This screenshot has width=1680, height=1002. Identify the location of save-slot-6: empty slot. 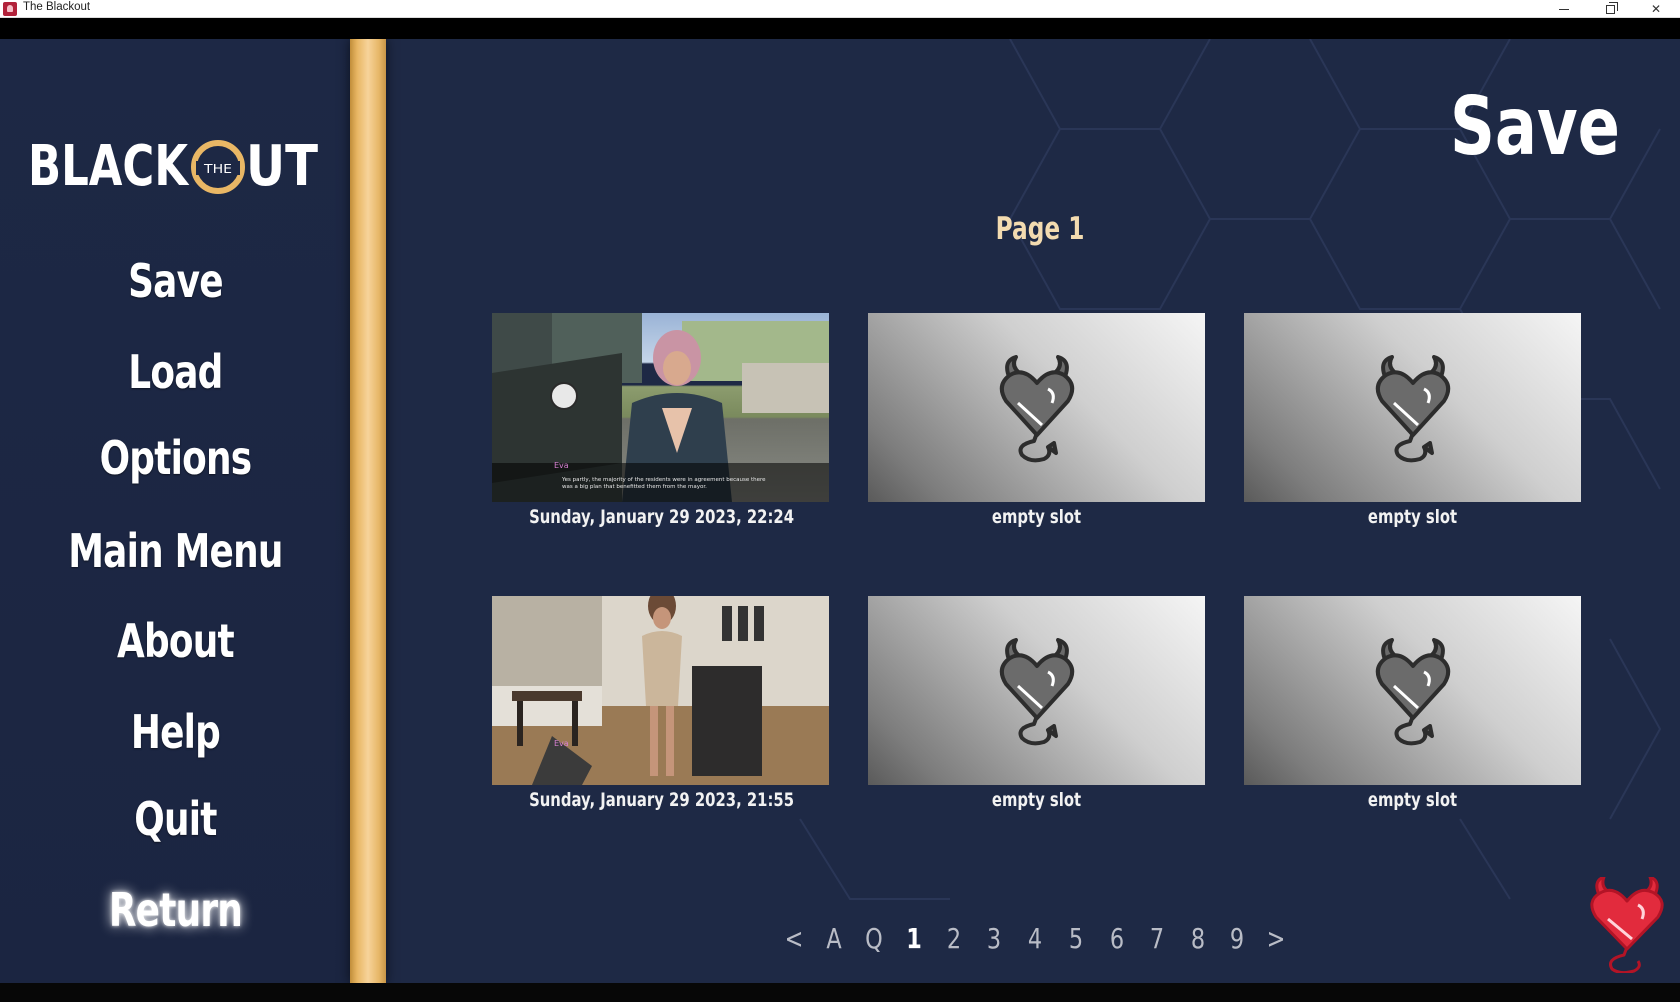
(1412, 704).